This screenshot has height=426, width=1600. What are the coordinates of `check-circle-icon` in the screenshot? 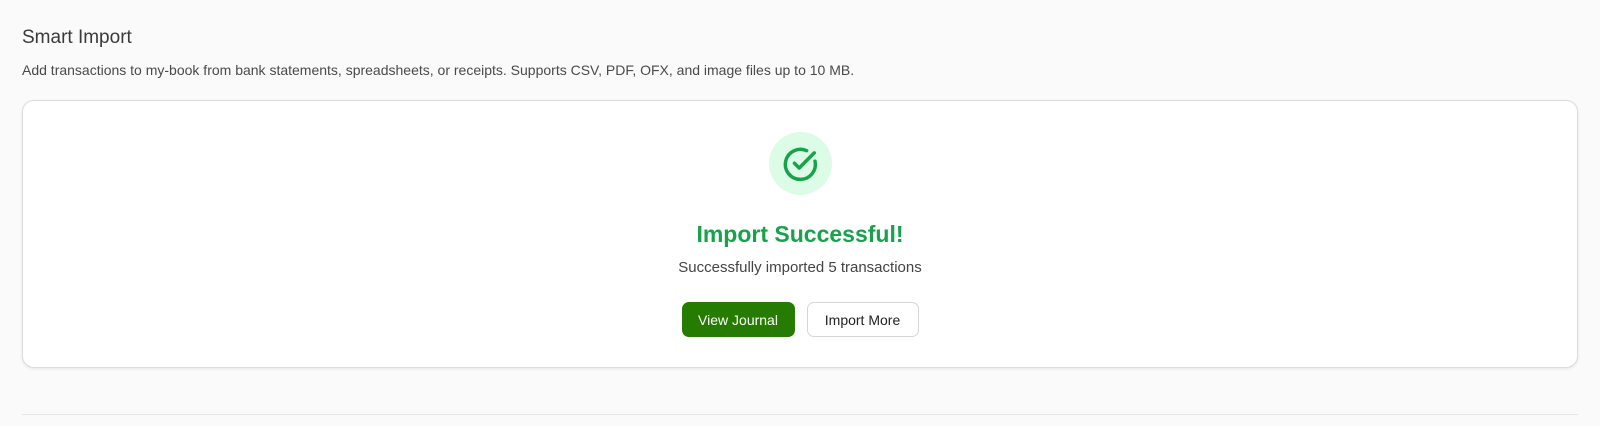 It's located at (800, 164).